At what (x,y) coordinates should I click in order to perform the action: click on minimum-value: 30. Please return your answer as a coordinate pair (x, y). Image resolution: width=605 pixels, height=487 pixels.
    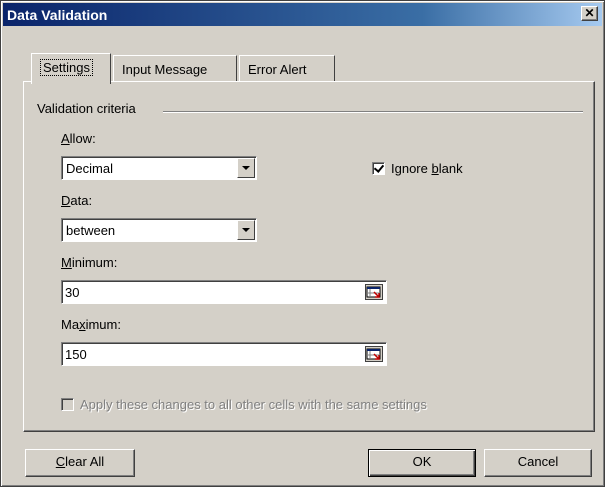
    Looking at the image, I should click on (72, 292).